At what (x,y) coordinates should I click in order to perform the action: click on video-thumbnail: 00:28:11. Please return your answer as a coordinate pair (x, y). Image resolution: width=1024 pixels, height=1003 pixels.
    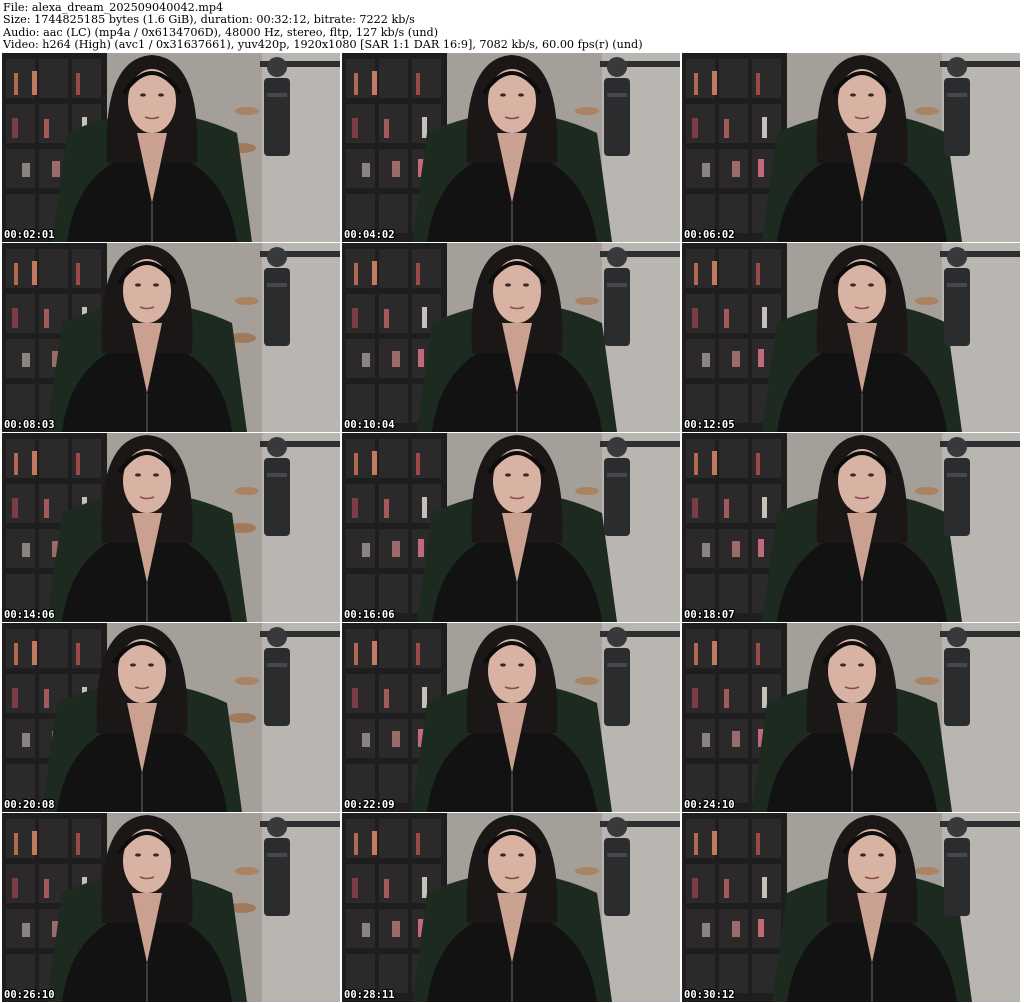
    Looking at the image, I should click on (511, 907).